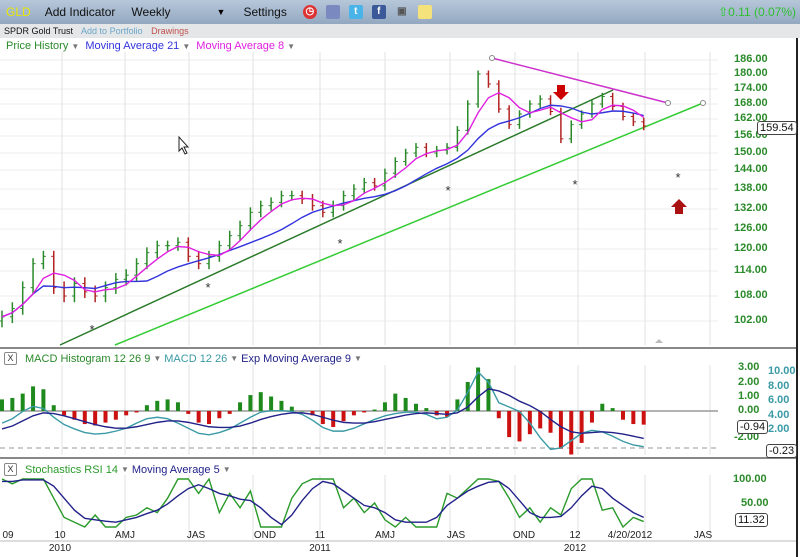 Image resolution: width=800 pixels, height=557 pixels. I want to click on macd-left-axis-label: 3.00, so click(749, 367).